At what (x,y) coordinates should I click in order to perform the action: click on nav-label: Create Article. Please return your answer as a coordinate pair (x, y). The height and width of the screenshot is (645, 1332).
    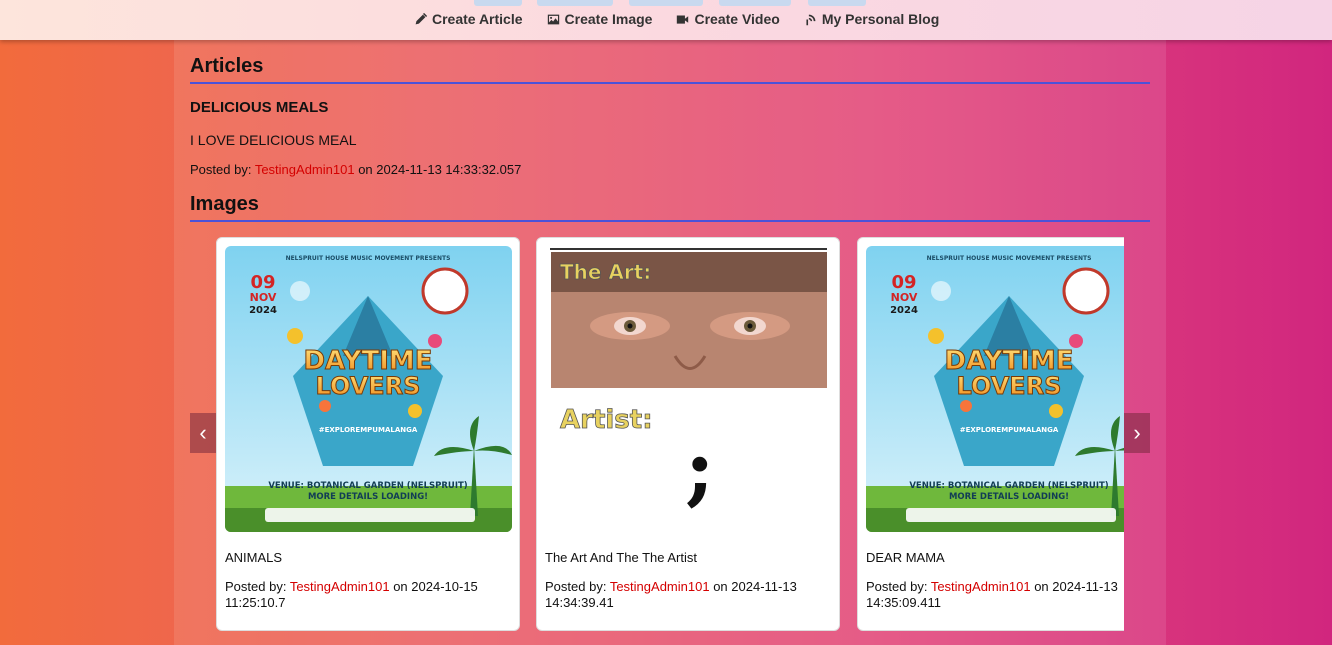
    Looking at the image, I should click on (477, 19).